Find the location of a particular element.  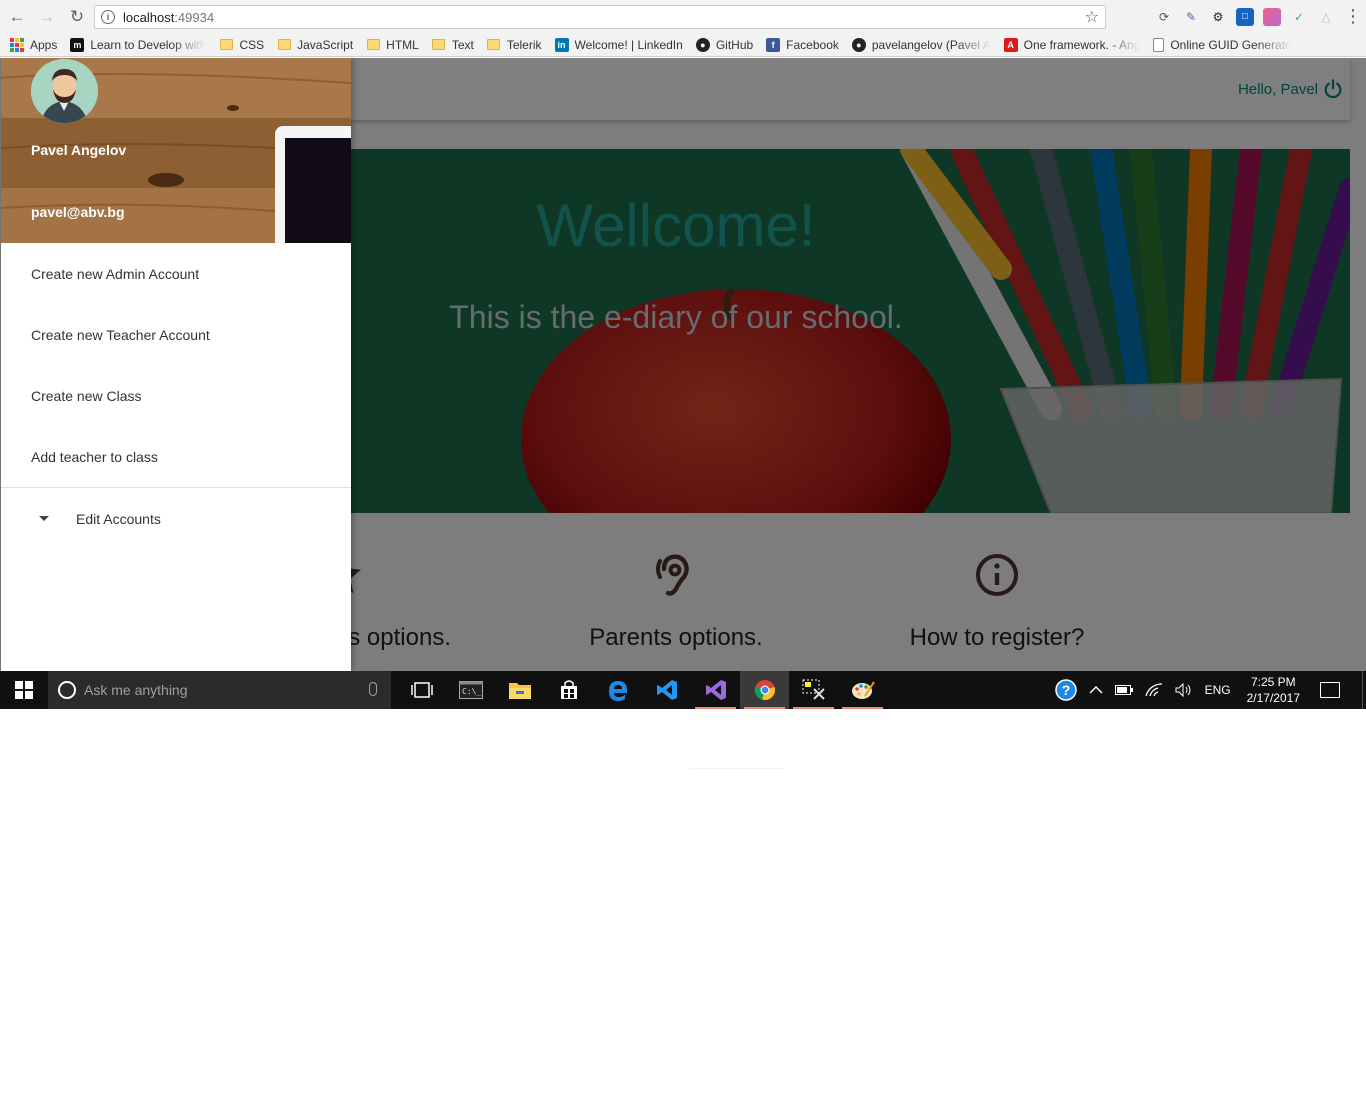

info-icon: i is located at coordinates (108, 17).